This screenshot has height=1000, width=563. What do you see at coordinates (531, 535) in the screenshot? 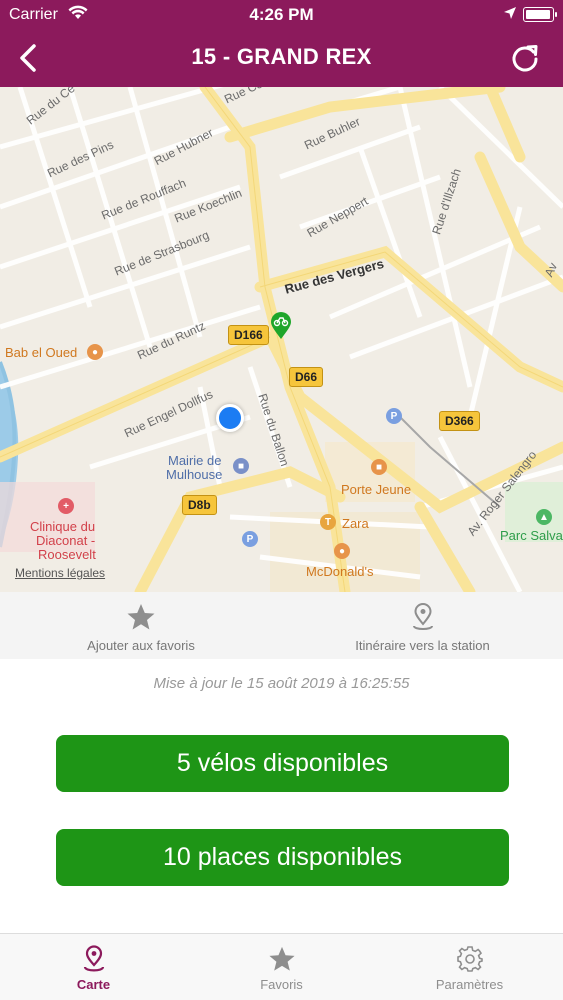
I see `poi-label: Parc Salva` at bounding box center [531, 535].